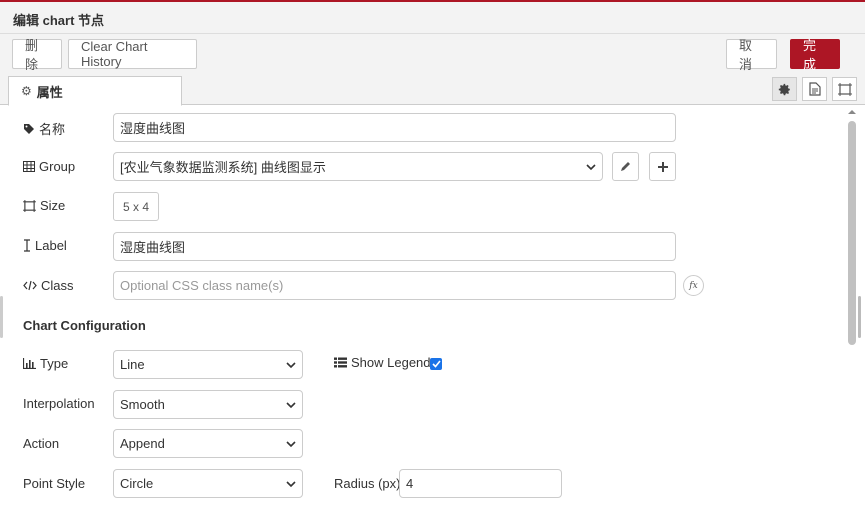 The image size is (865, 518). I want to click on pencil-icon, so click(625, 166).